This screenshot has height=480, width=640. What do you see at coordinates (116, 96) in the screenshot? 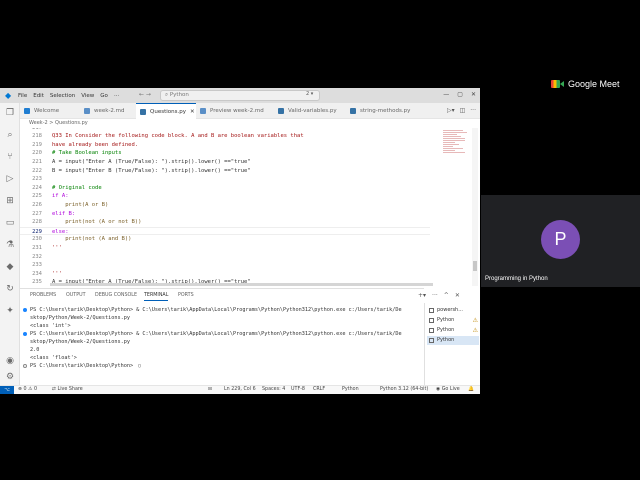
I see `menu-more: ···` at bounding box center [116, 96].